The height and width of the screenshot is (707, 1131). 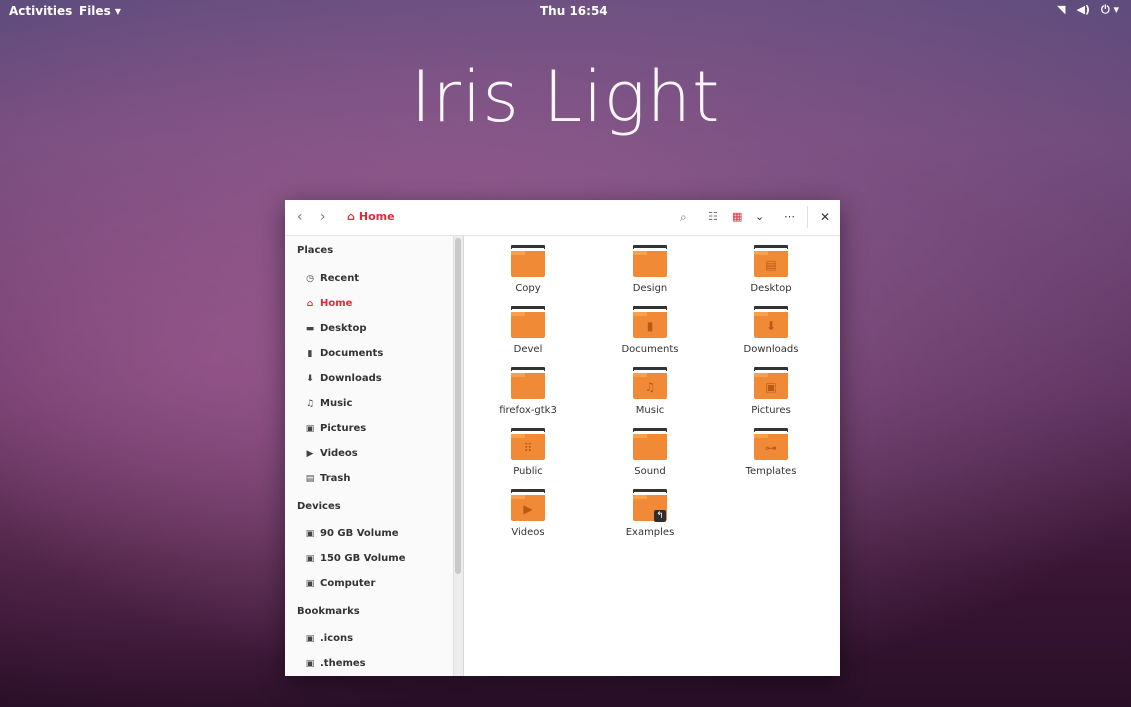 I want to click on folder-design: Design, so click(x=650, y=269).